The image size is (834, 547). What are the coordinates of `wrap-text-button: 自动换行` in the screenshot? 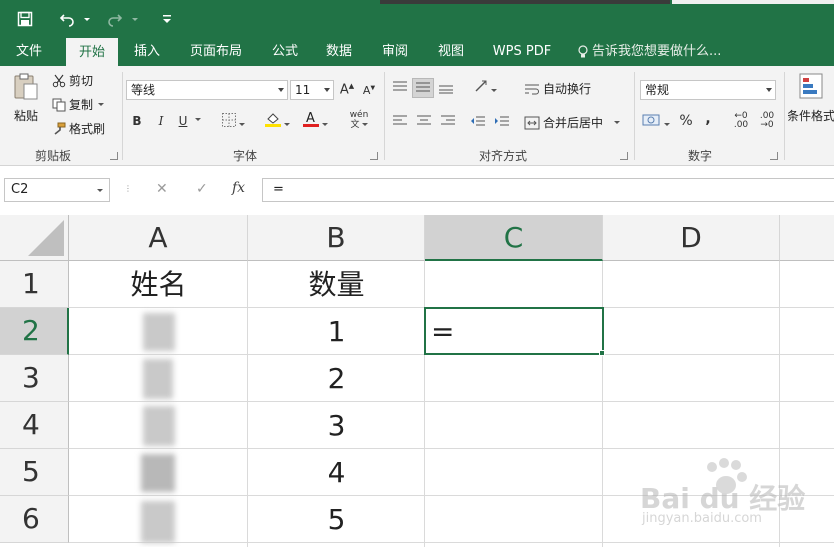 It's located at (557, 88).